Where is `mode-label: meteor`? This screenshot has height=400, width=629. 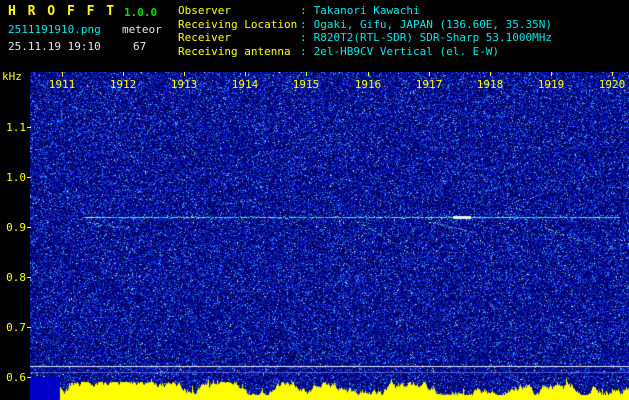 mode-label: meteor is located at coordinates (142, 29).